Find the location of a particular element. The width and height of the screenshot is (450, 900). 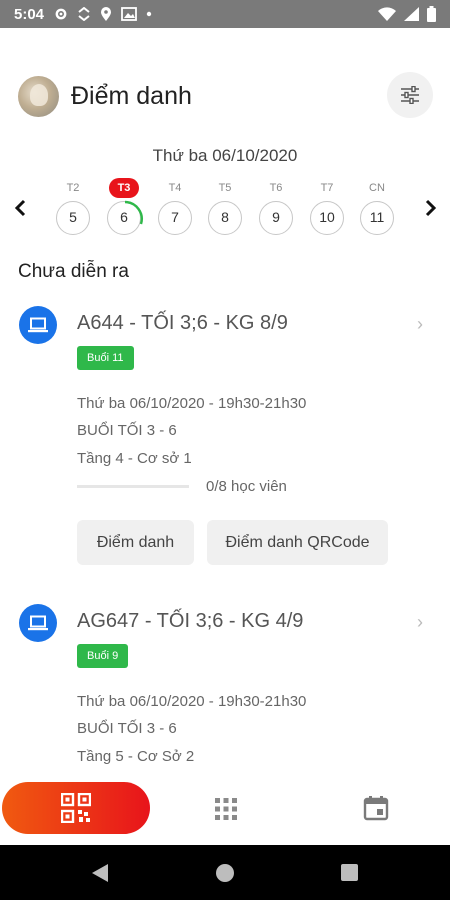

week-picker: T2 5 T3 6 T4 7 T5 8 T6 9 T7 10 CN 11 is located at coordinates (225, 211).